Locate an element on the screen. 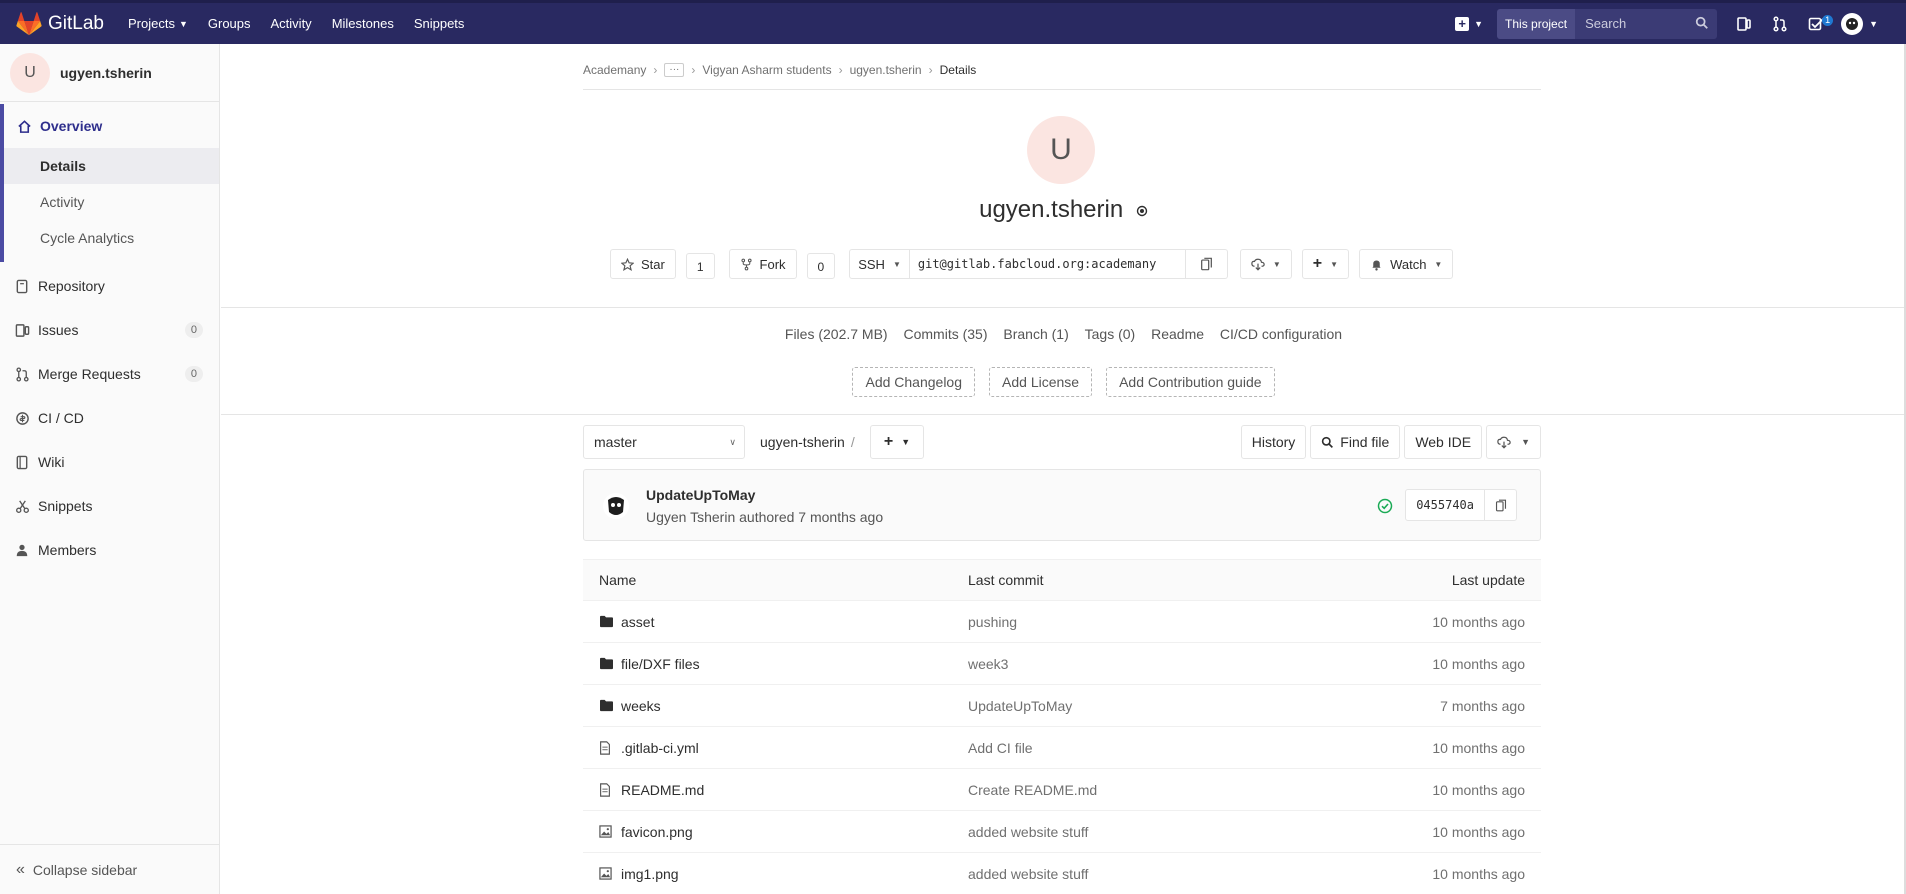 The image size is (1906, 894). issues-icon is located at coordinates (22, 330).